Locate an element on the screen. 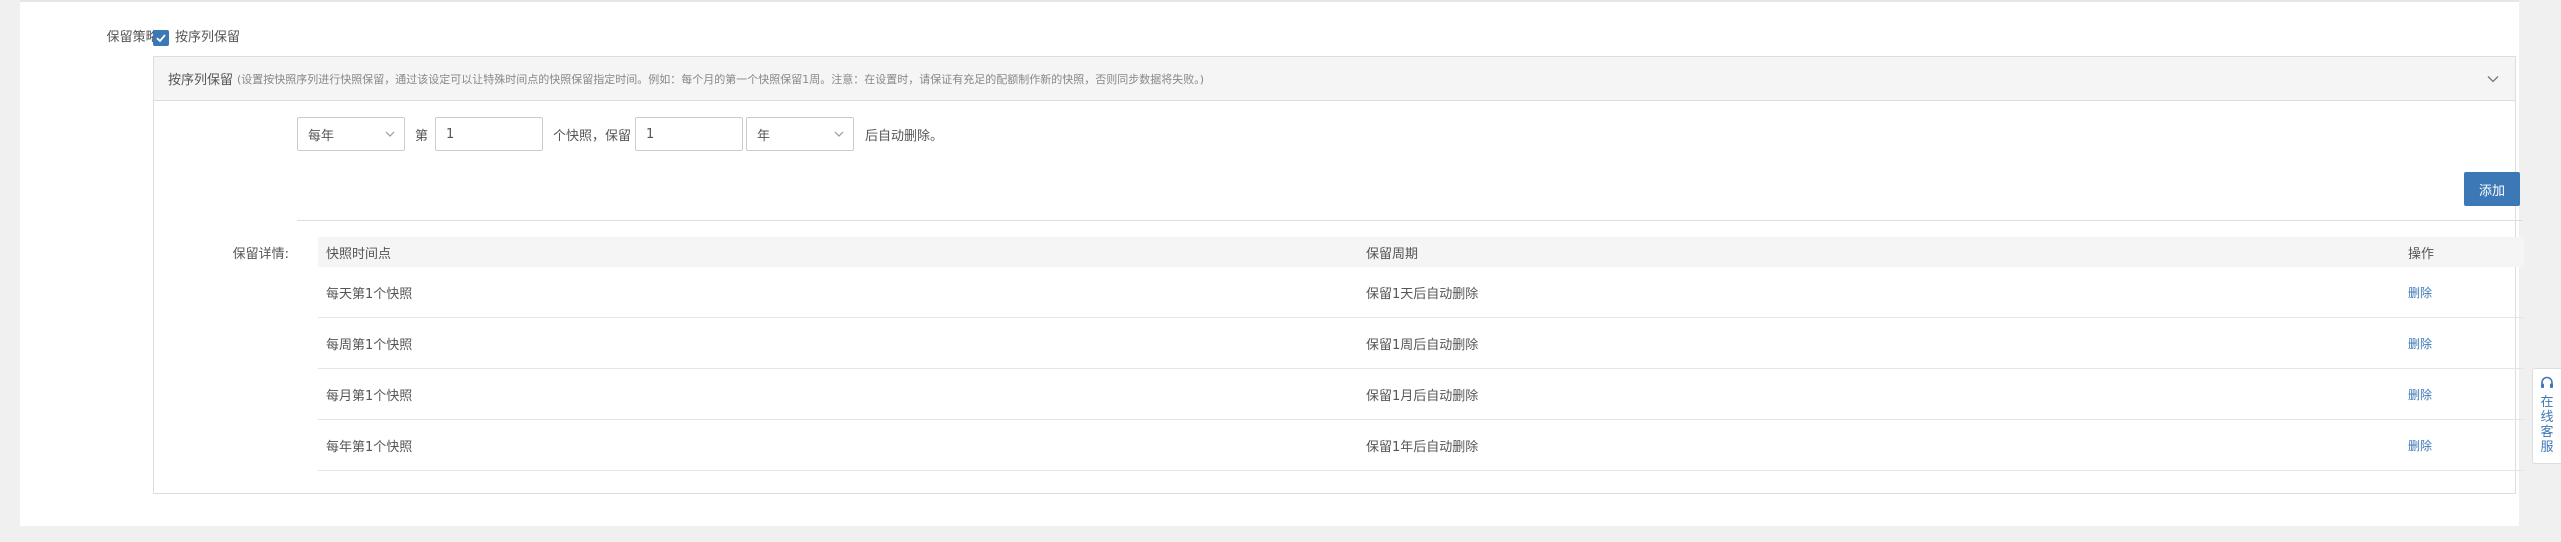 This screenshot has height=542, width=2561. table-row: 每周第1个快照 保留1周后自动删除 删除 is located at coordinates (1421, 343).